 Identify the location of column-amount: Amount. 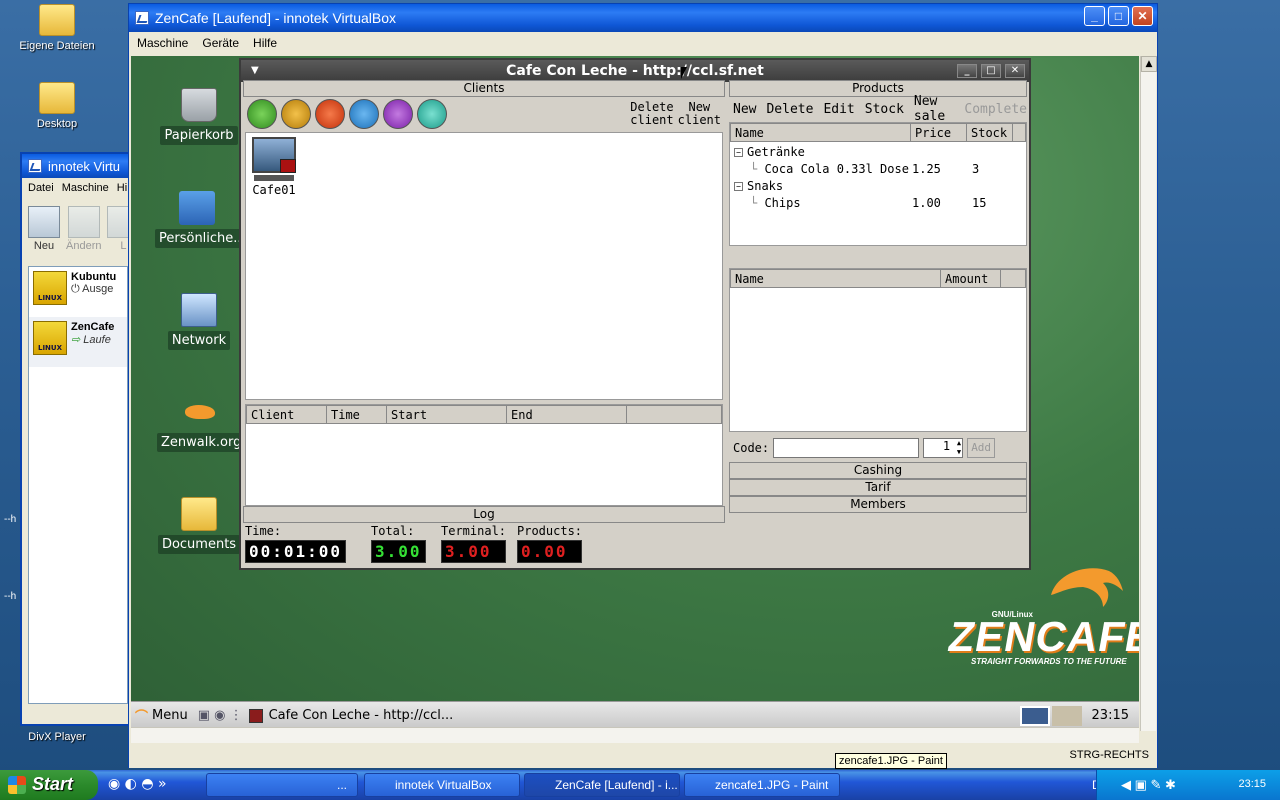
(970, 278).